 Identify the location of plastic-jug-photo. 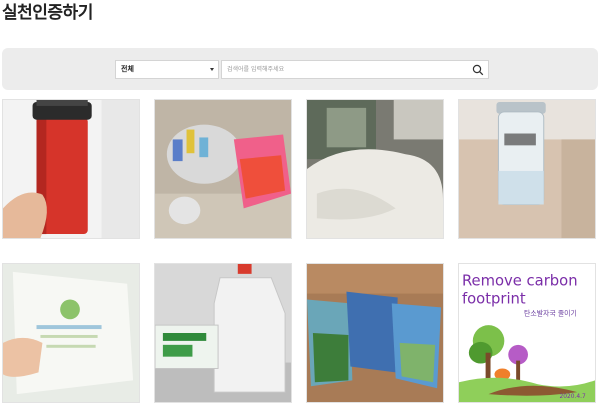
(223, 333).